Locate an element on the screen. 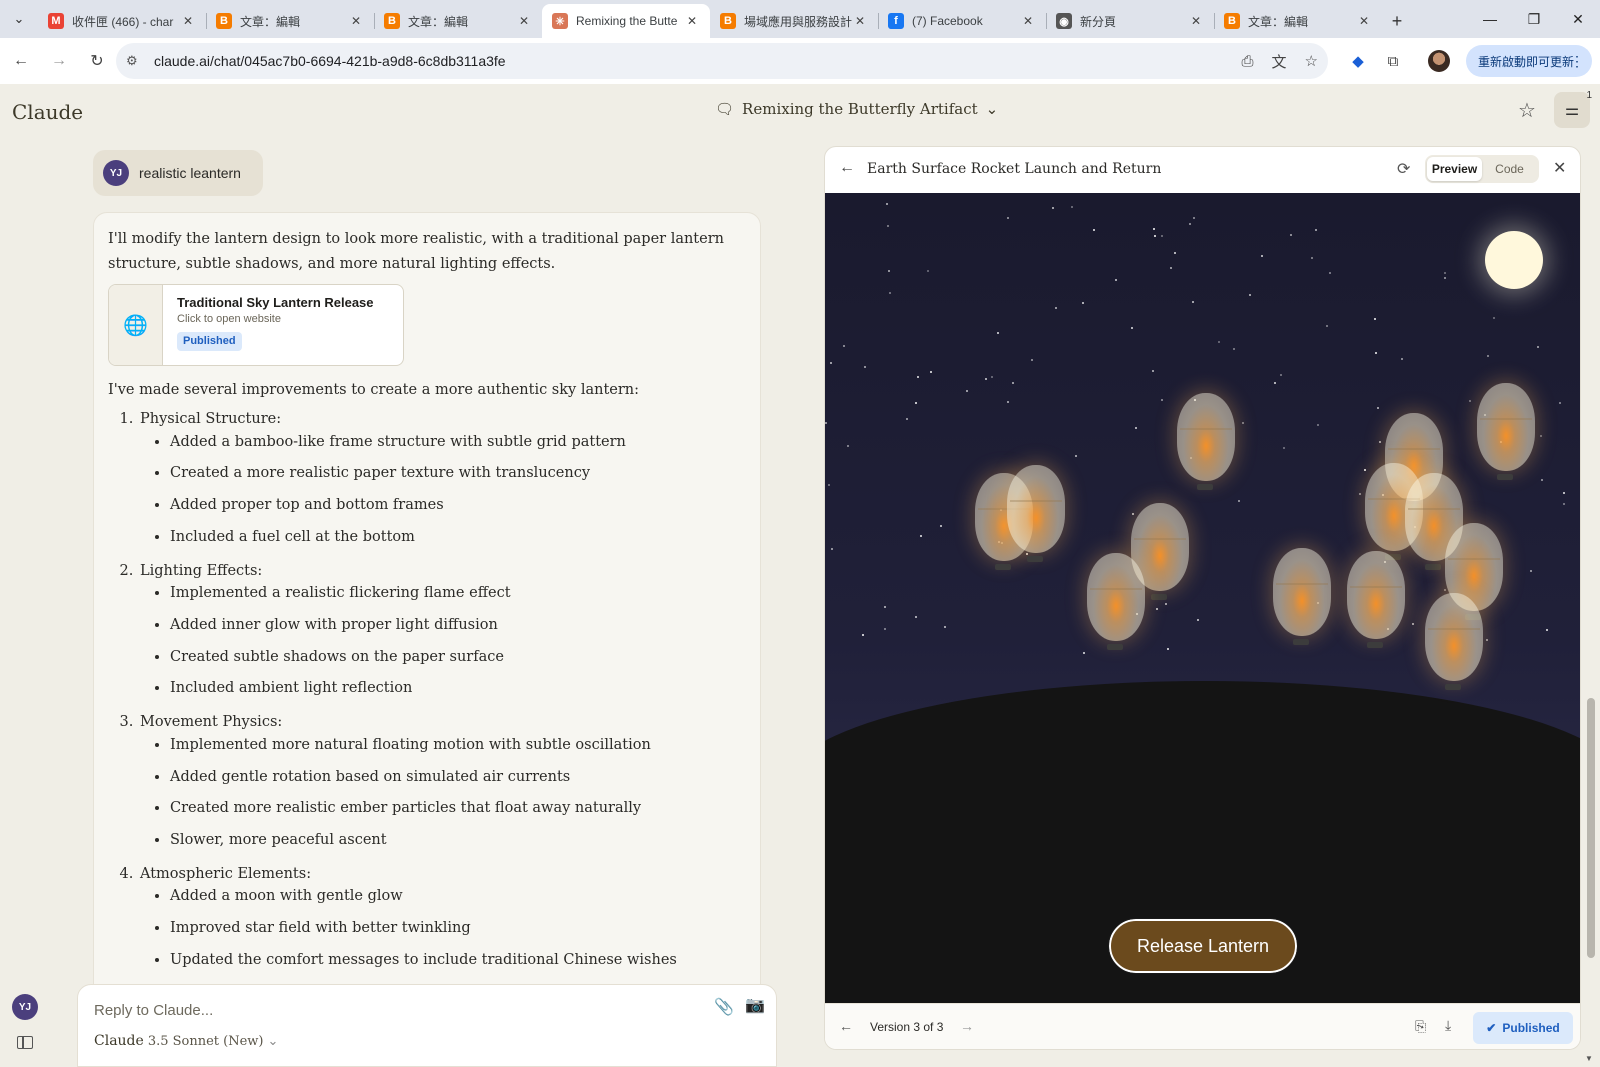 The image size is (1600, 1067). chat-title-menu: 🗨 Remixing the Butterfly Artifact ⌄ is located at coordinates (856, 109).